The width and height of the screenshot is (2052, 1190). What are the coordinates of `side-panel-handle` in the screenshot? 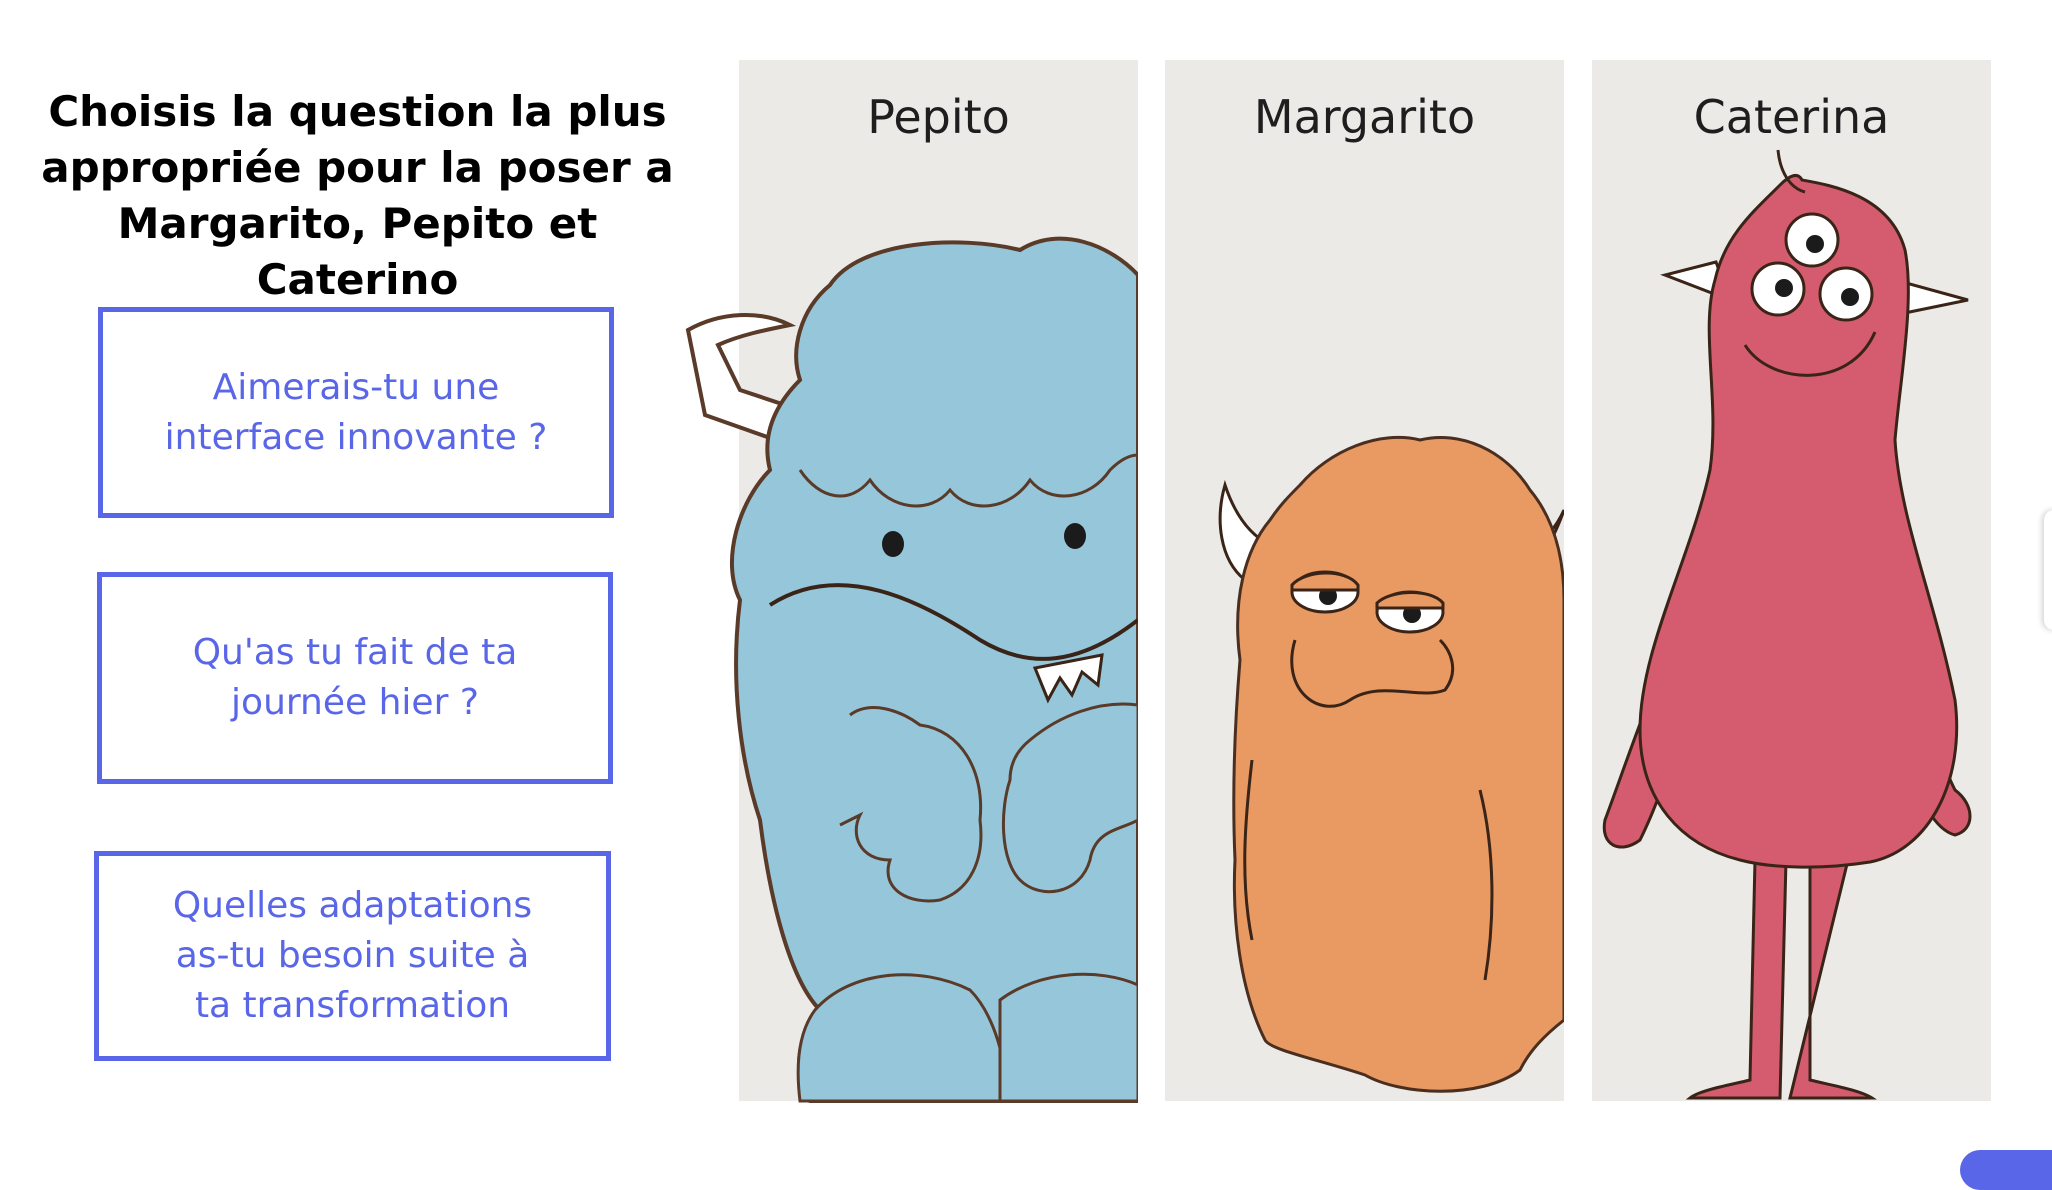 It's located at (2048, 570).